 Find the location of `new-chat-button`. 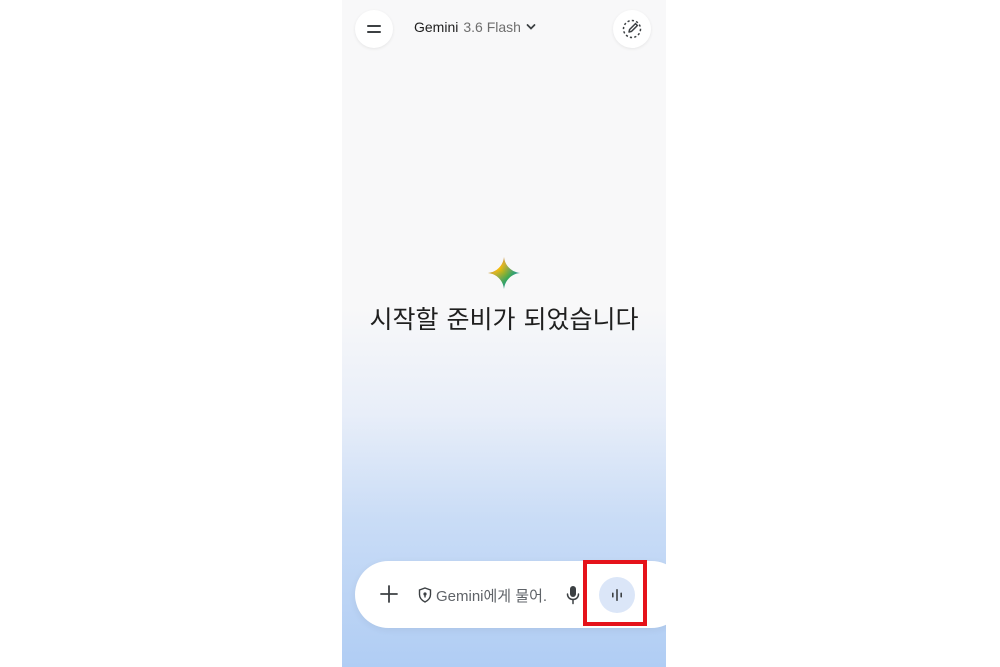

new-chat-button is located at coordinates (632, 29).